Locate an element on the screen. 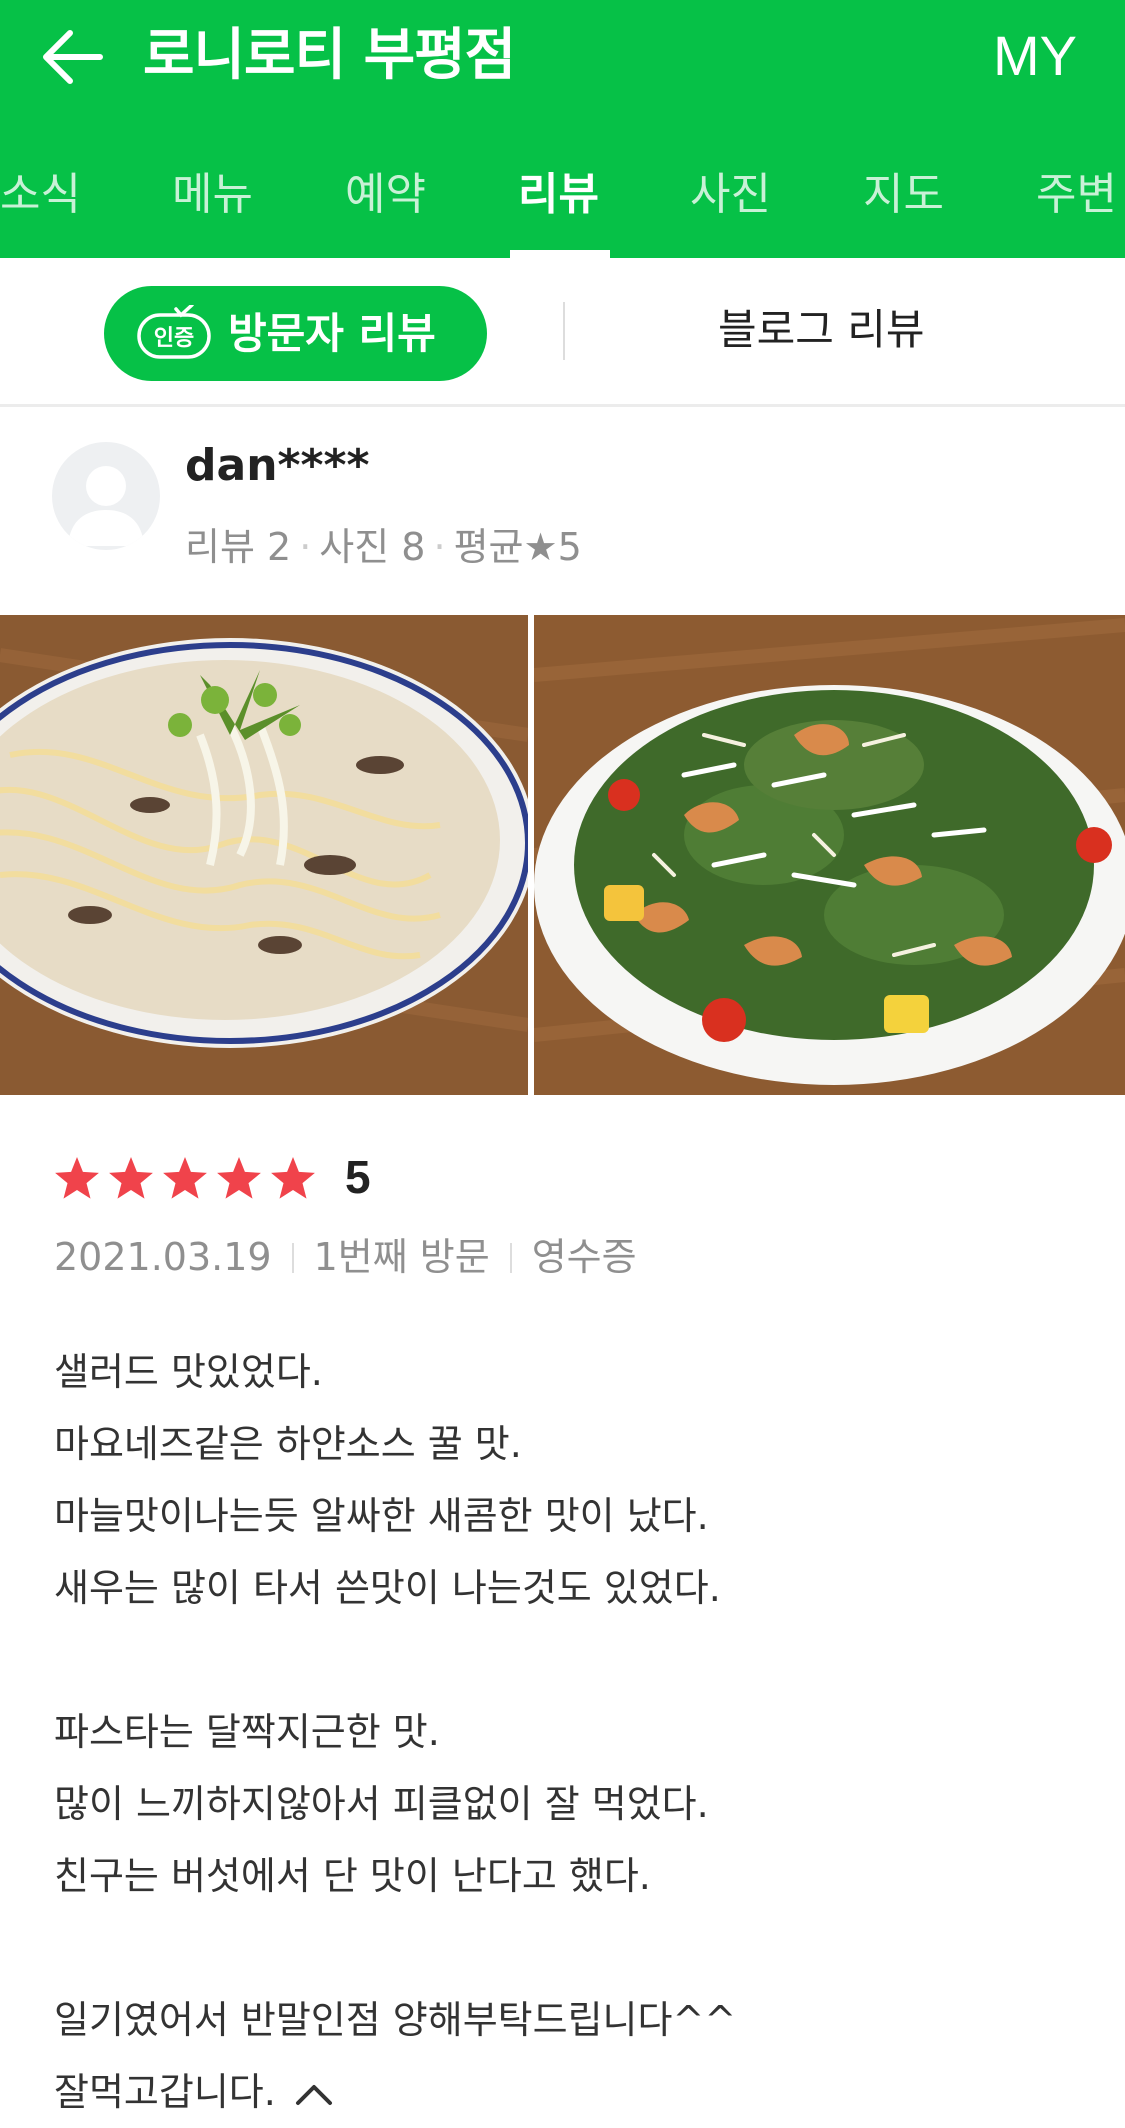 Image resolution: width=1125 pixels, height=2128 pixels. receipt-badge: 영수증 is located at coordinates (584, 1257).